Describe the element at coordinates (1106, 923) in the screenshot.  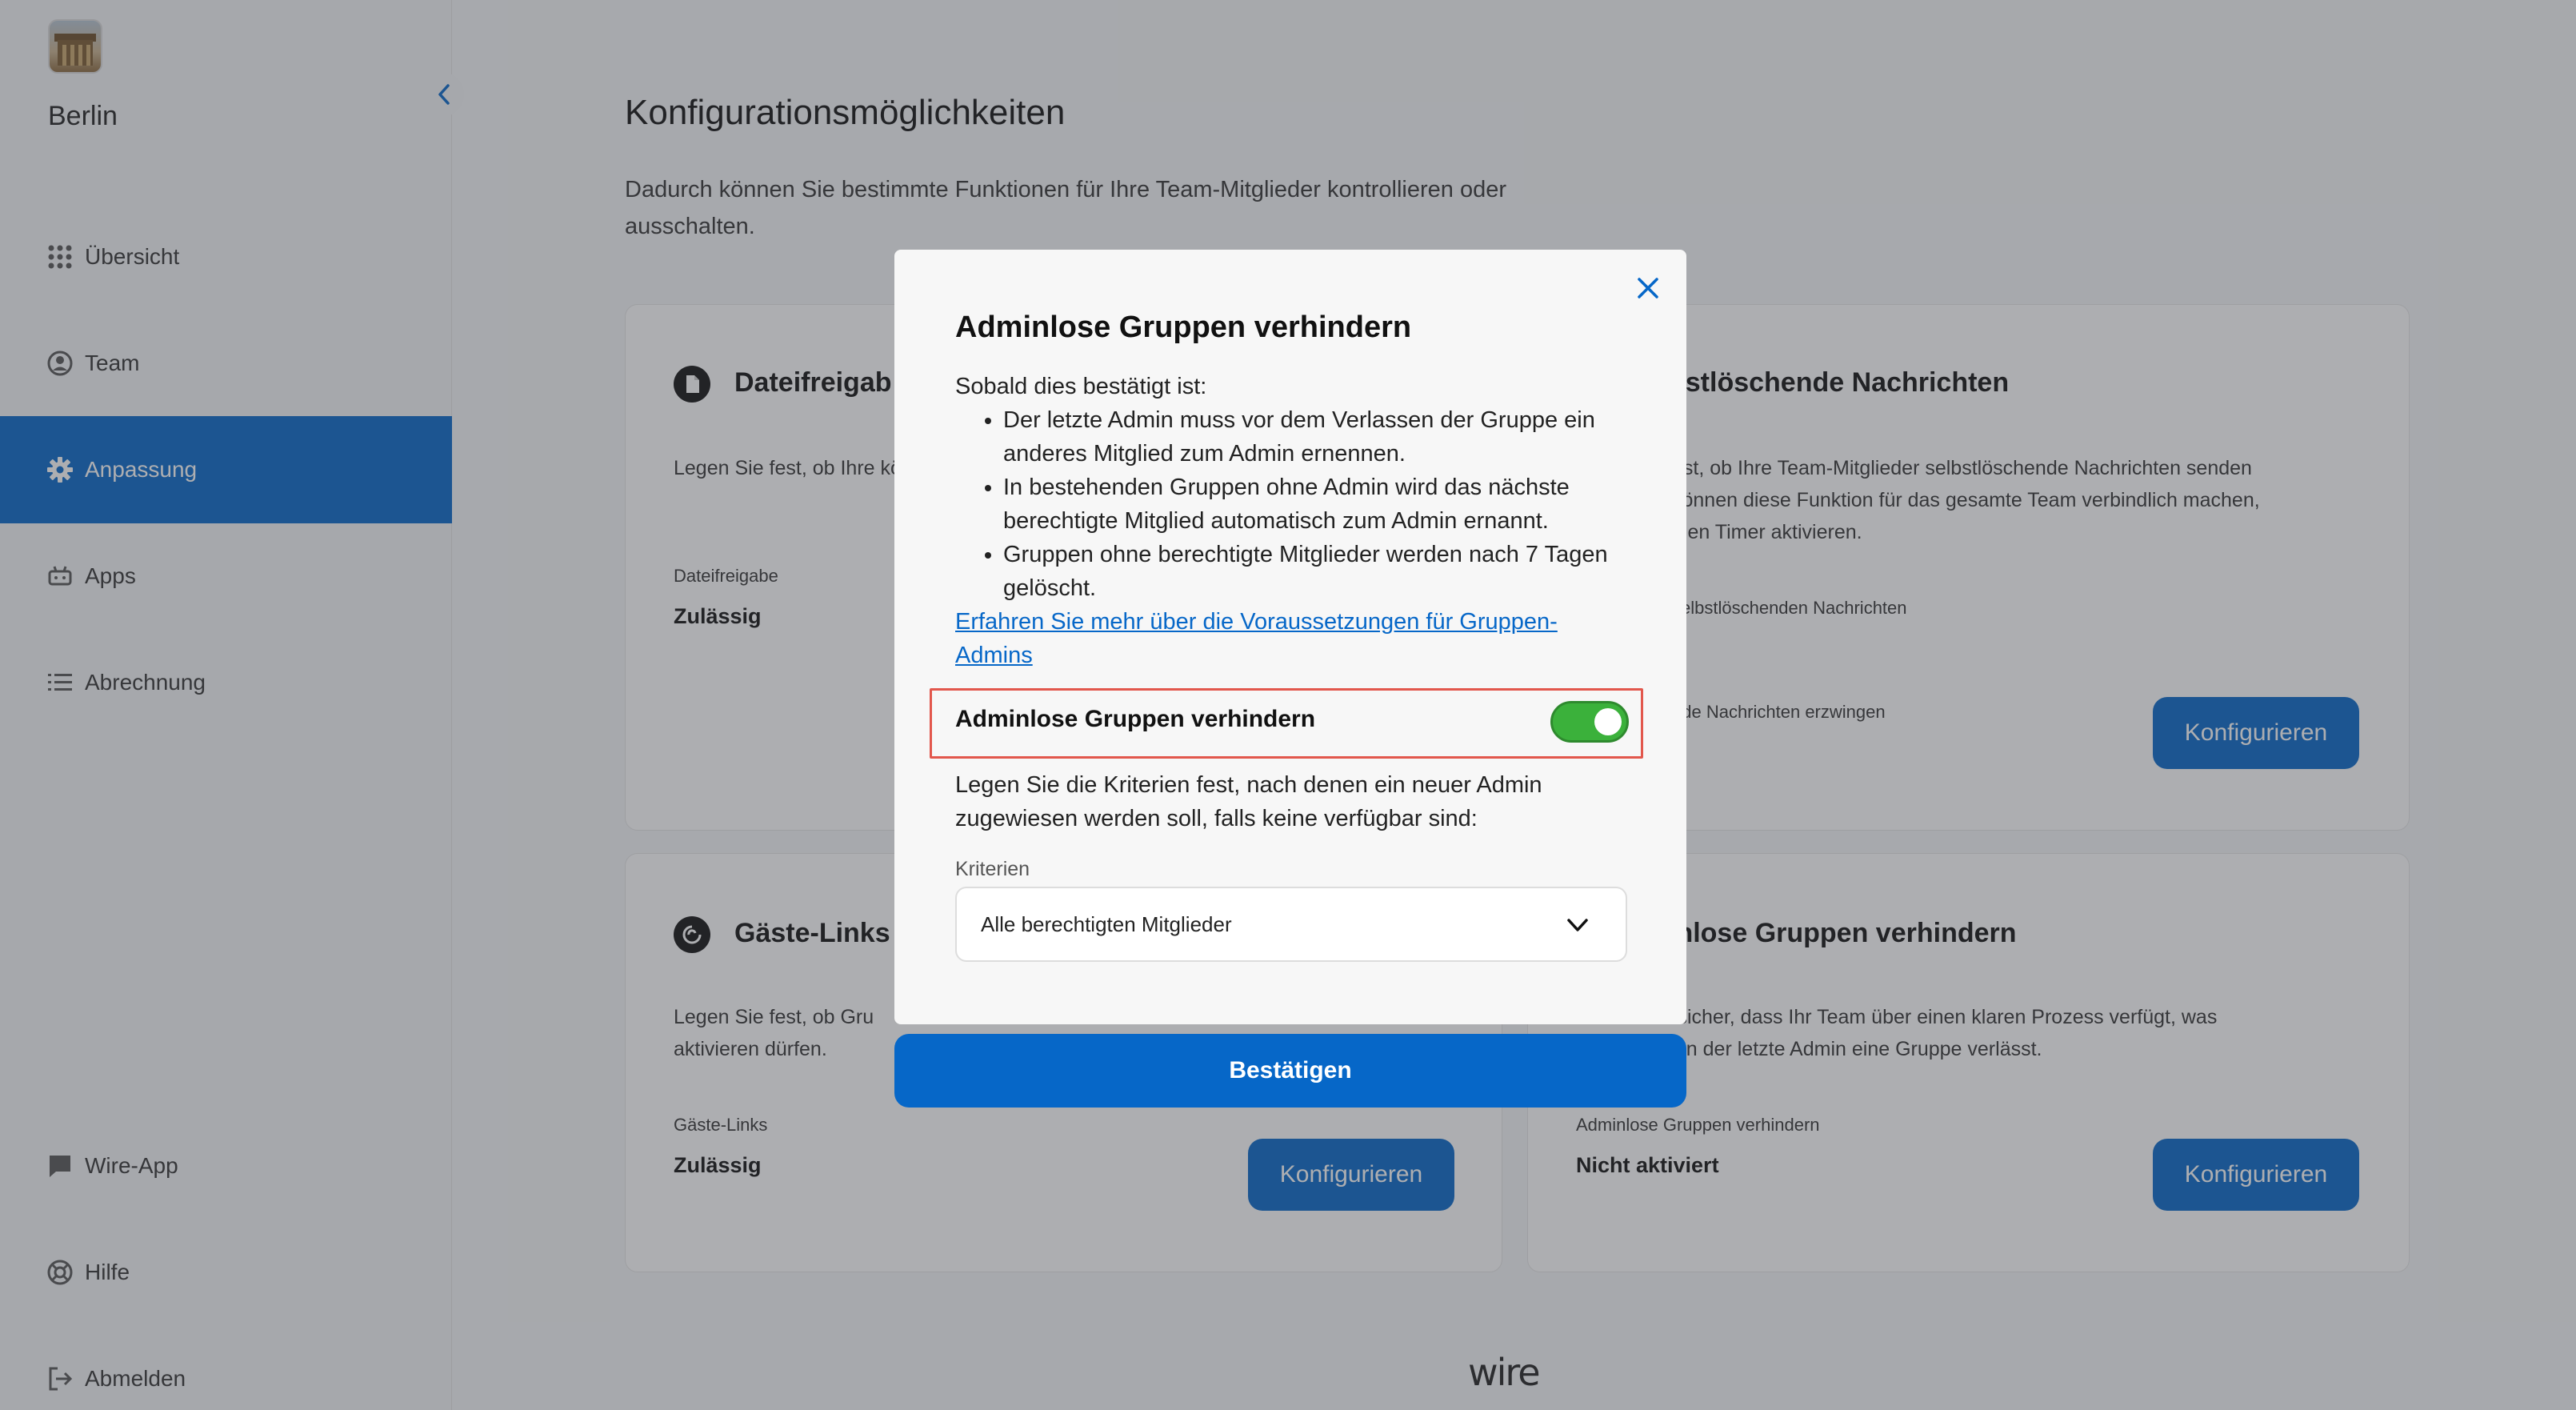
I see `criteria-select-value: Alle berechtigten Mitglieder` at that location.